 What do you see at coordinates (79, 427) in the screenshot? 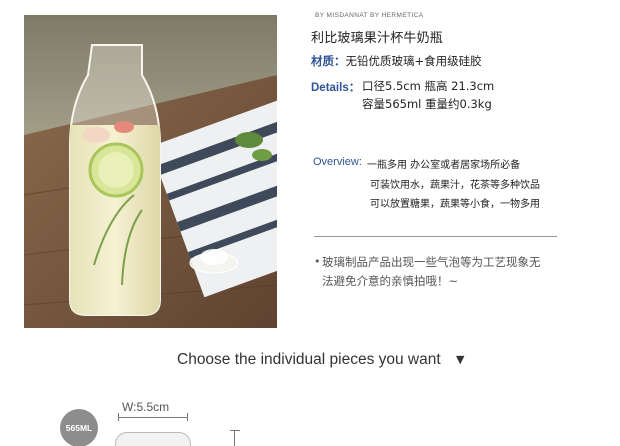
I see `capacity-badge: 565ML` at bounding box center [79, 427].